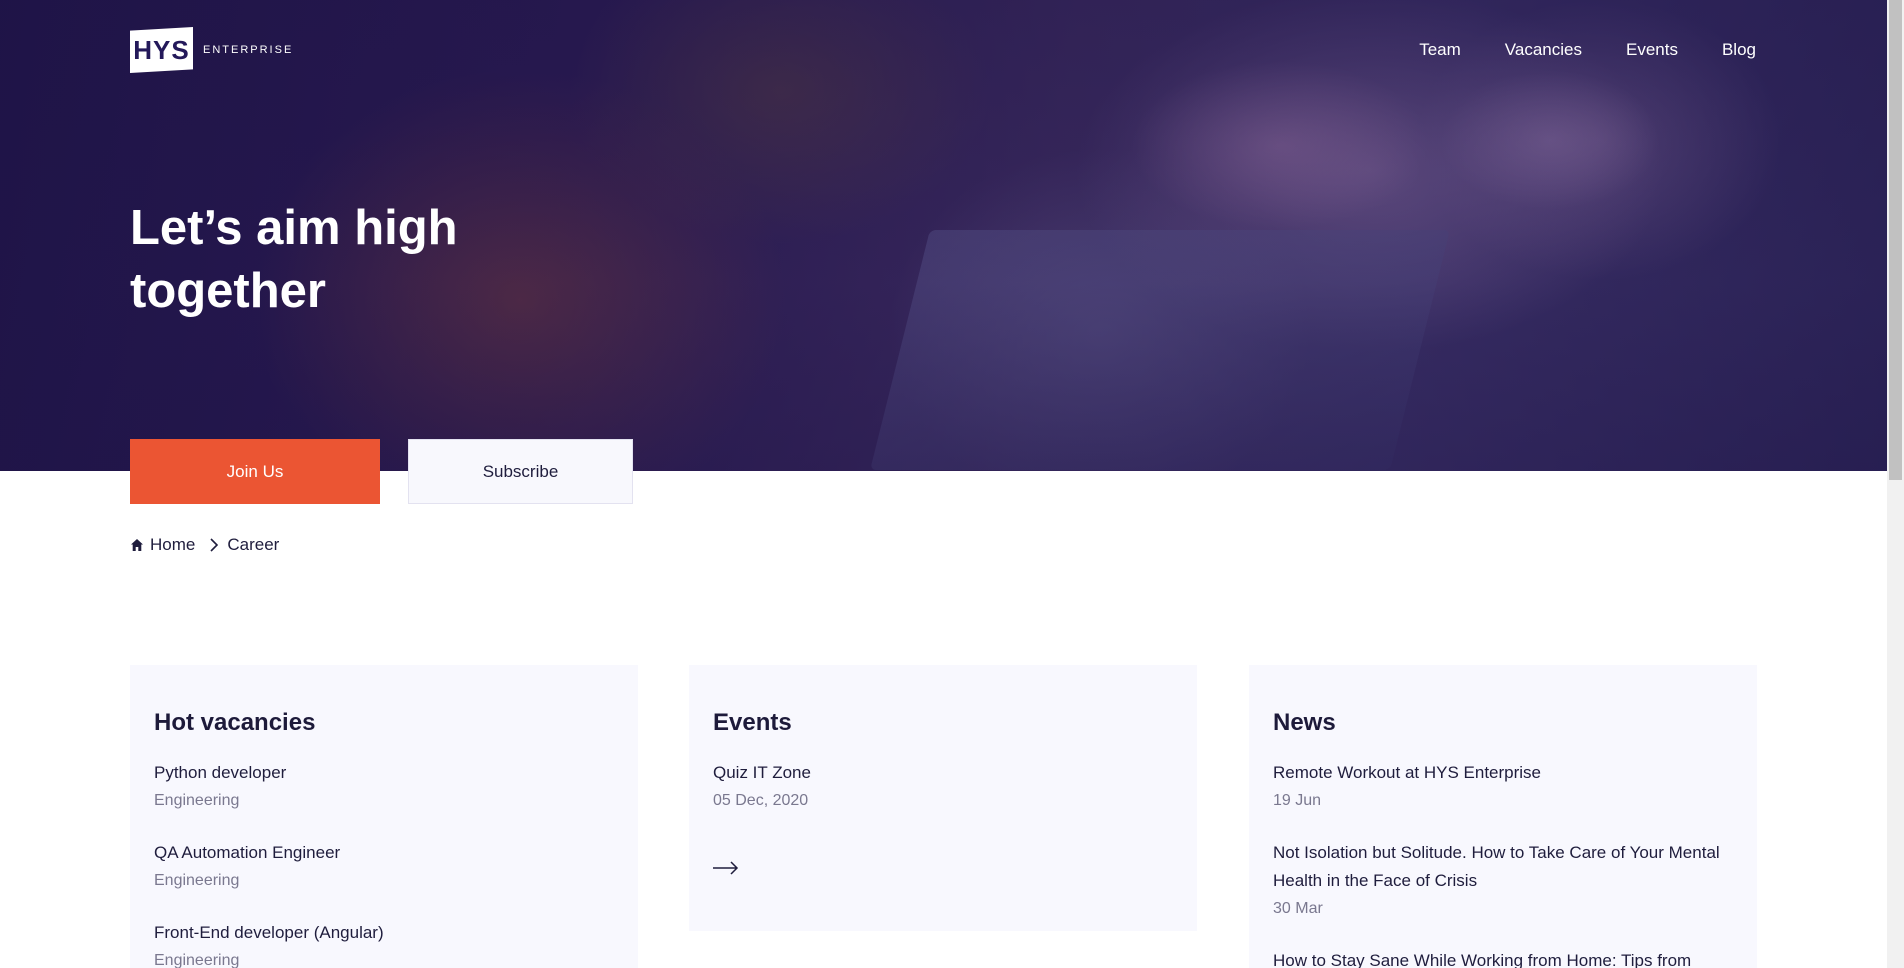 The image size is (1904, 968). Describe the element at coordinates (1739, 50) in the screenshot. I see `nav-item-blog: Blog` at that location.